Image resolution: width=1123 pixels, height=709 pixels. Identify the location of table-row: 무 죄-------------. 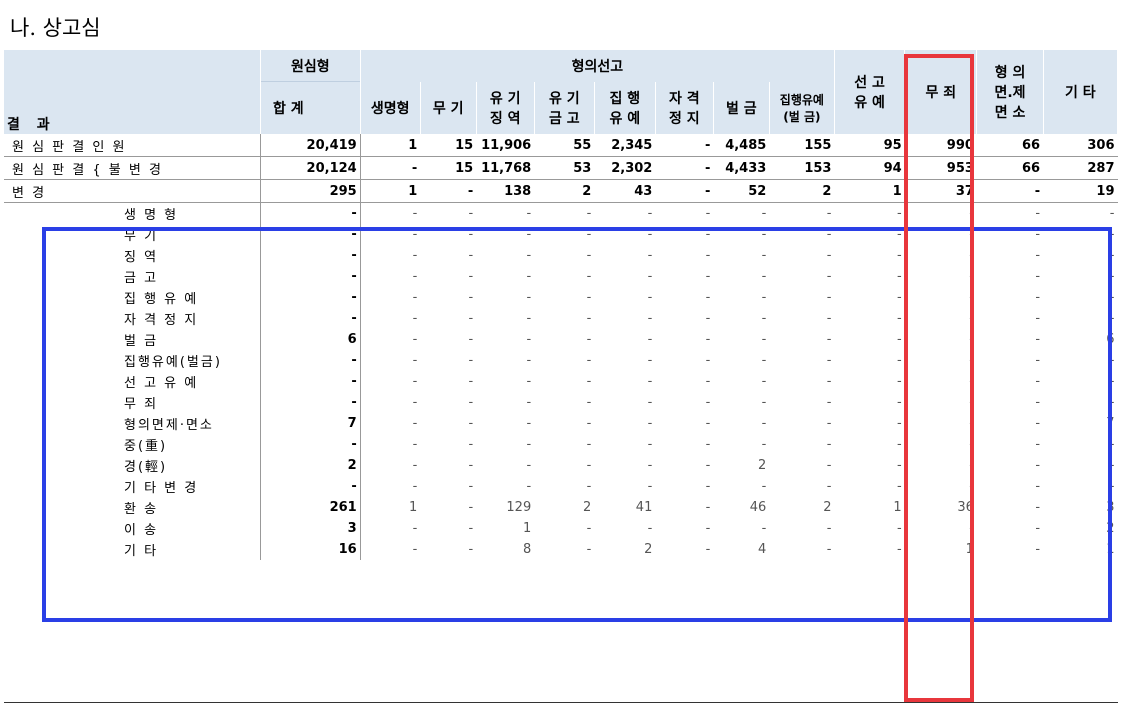
(561, 402).